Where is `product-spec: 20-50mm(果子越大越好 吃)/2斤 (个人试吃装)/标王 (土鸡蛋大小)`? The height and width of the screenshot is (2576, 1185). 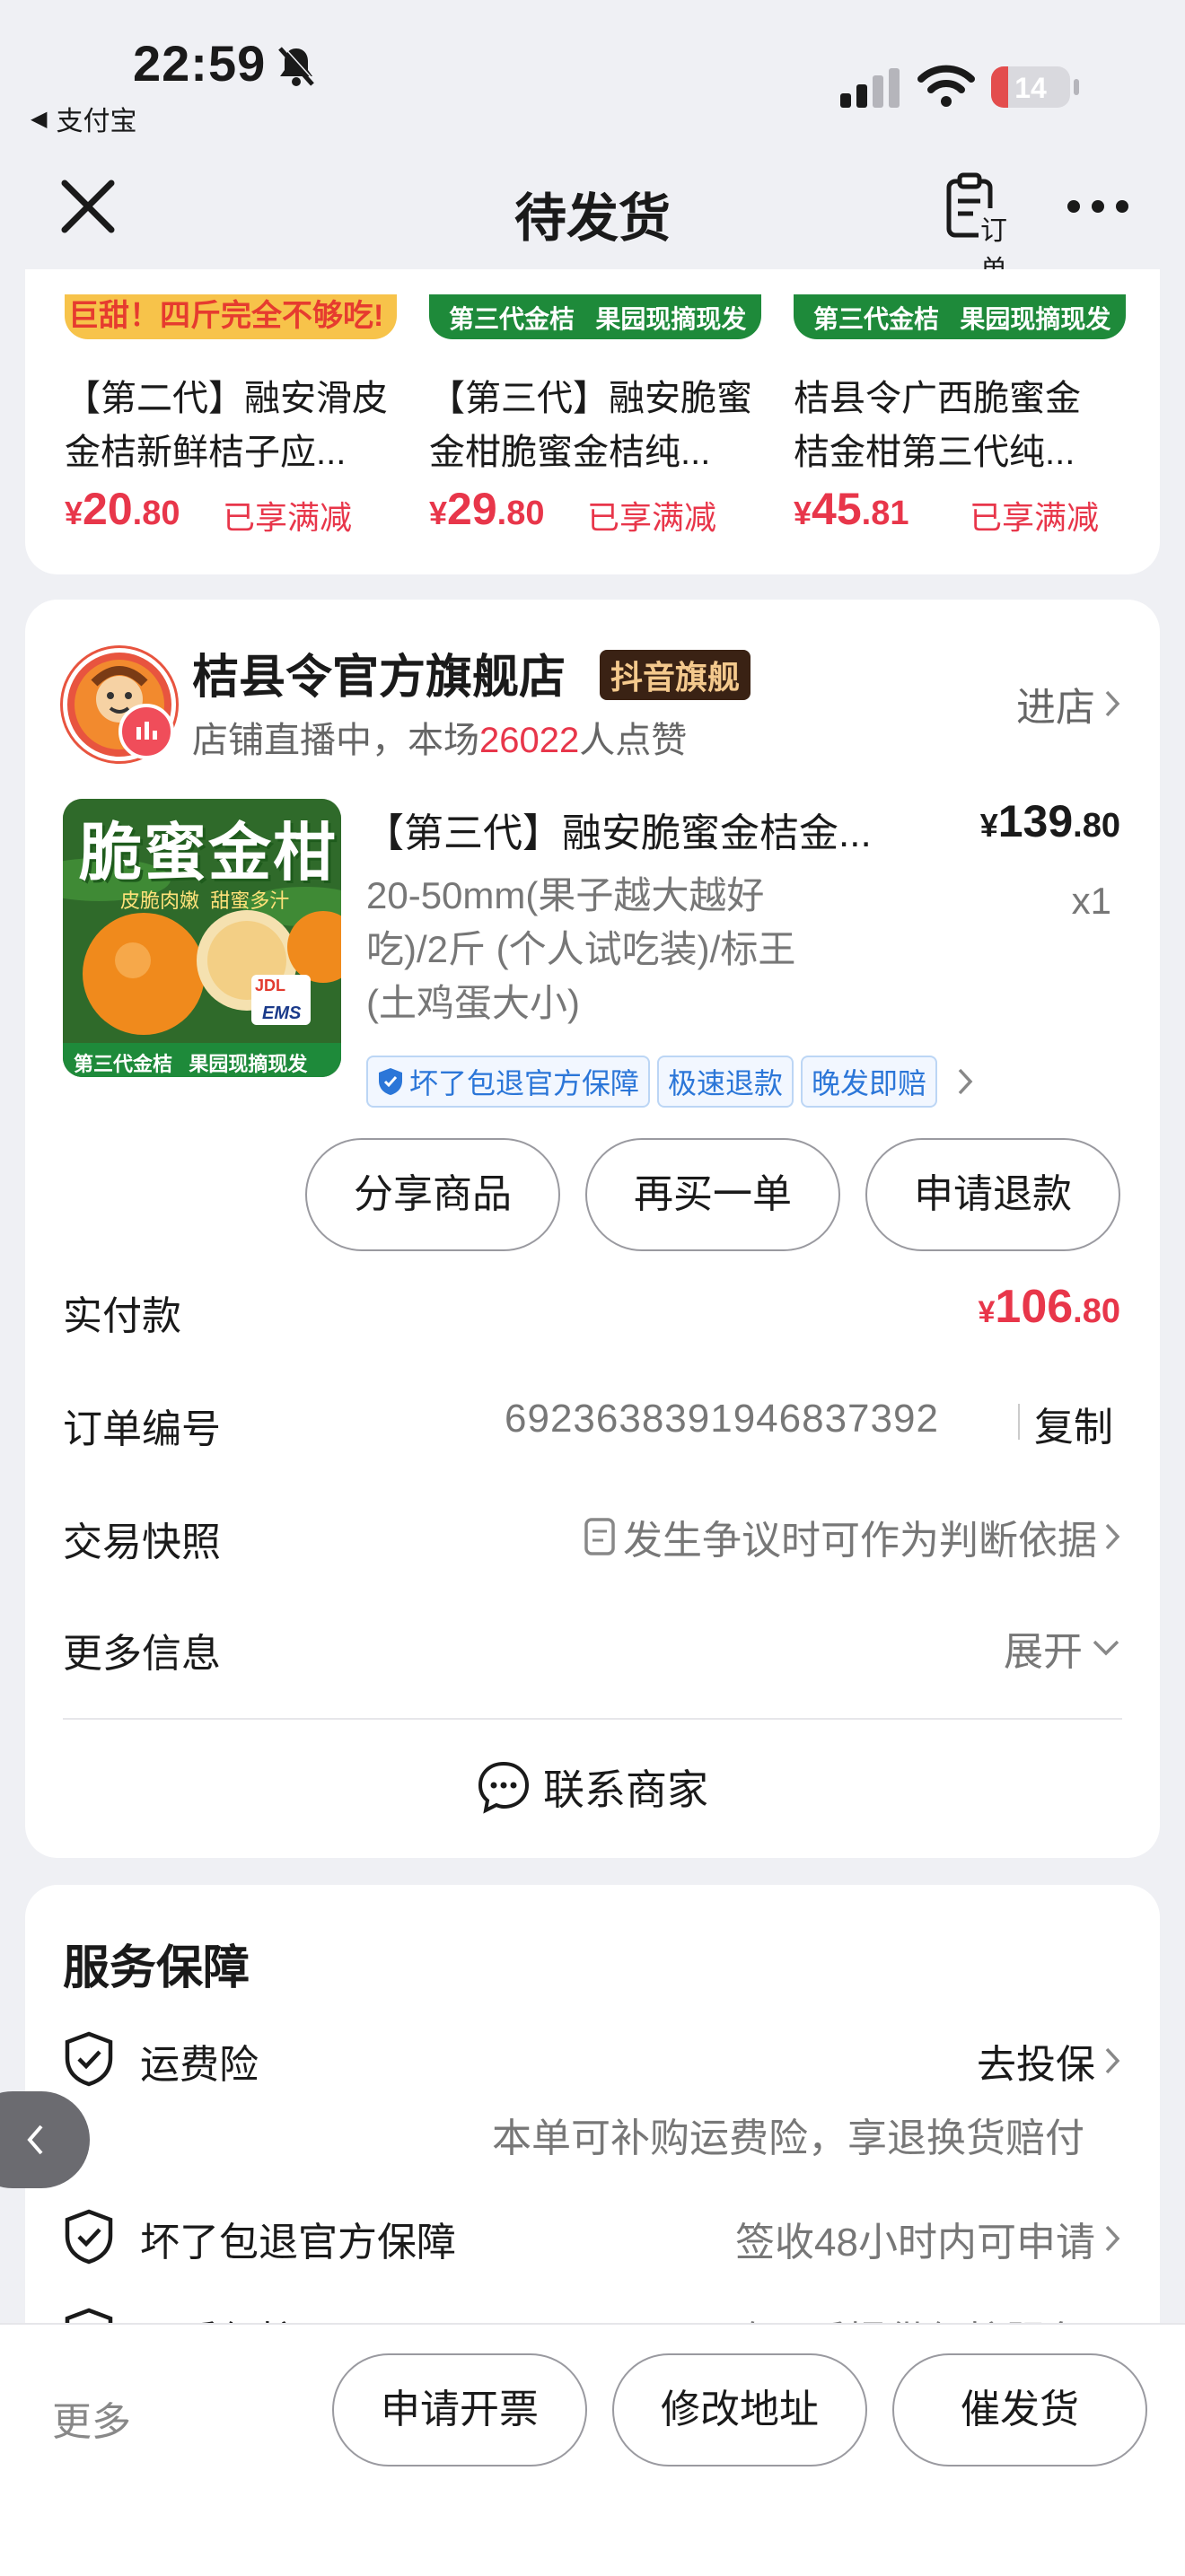
product-spec: 20-50mm(果子越大越好 吃)/2斤 (个人试吃装)/标王 (土鸡蛋大小) is located at coordinates (581, 949).